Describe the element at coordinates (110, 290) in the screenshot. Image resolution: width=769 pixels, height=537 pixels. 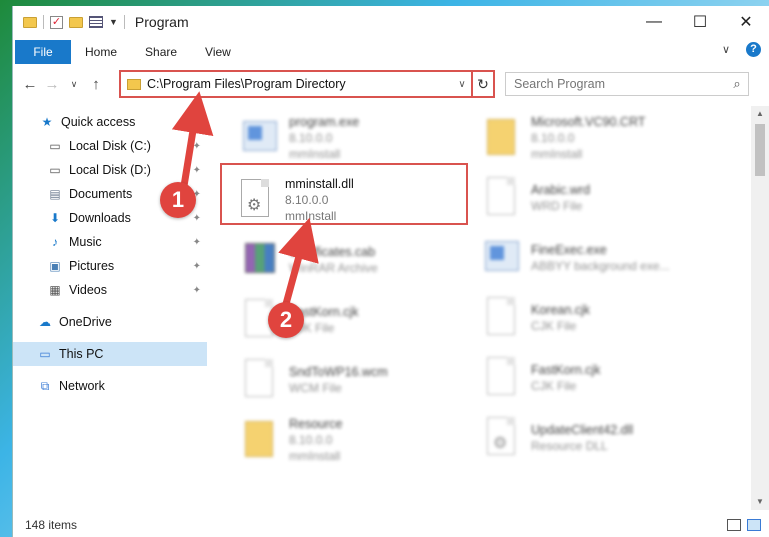
I see `nav-item-videos: ▦ Videos ✦` at that location.